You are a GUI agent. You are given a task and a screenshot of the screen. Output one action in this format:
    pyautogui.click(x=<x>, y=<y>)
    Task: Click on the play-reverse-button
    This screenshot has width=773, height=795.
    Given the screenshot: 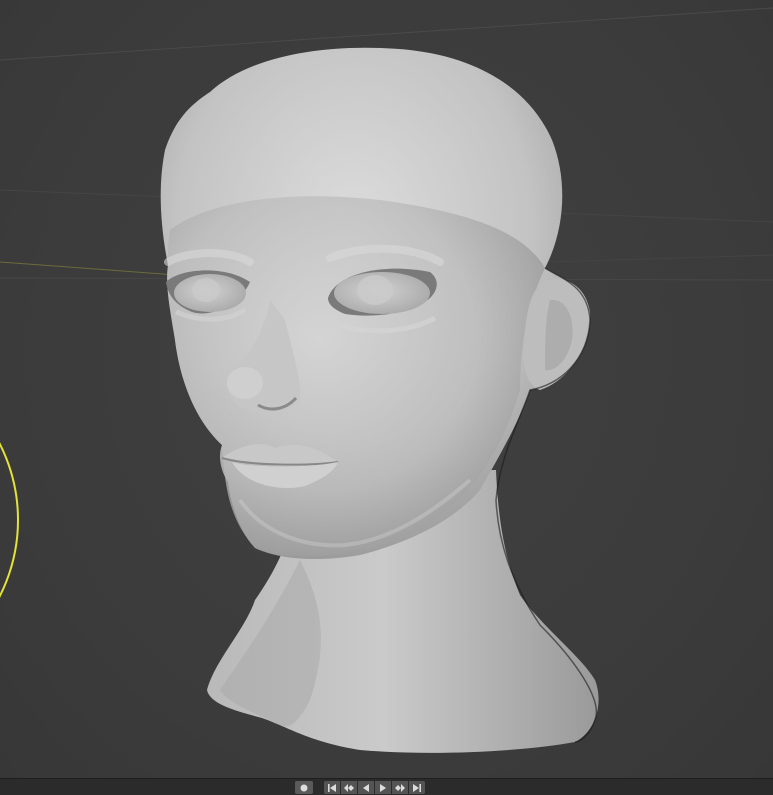 What is the action you would take?
    pyautogui.click(x=366, y=787)
    